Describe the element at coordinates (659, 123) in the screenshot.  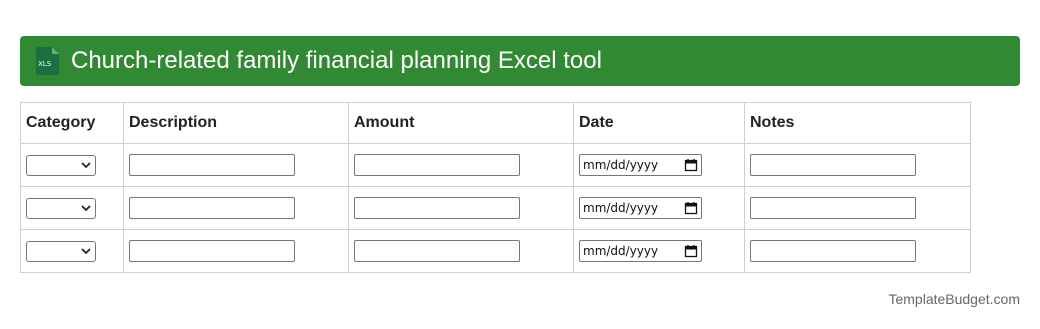
I see `column-header-date: Date` at that location.